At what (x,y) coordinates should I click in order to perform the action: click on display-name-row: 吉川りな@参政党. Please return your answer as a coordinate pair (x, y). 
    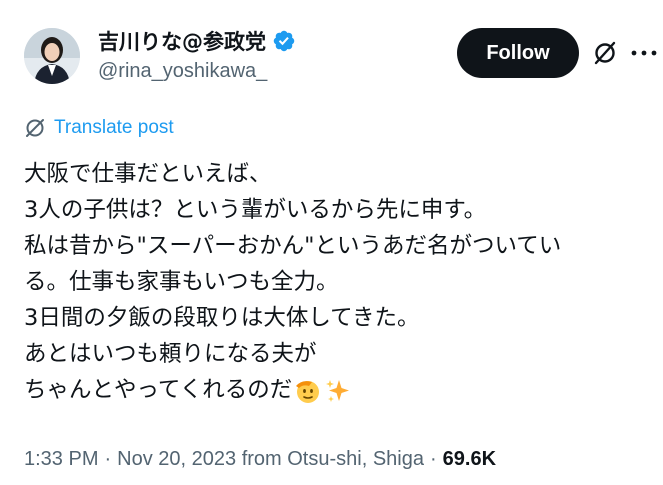
    Looking at the image, I should click on (197, 41).